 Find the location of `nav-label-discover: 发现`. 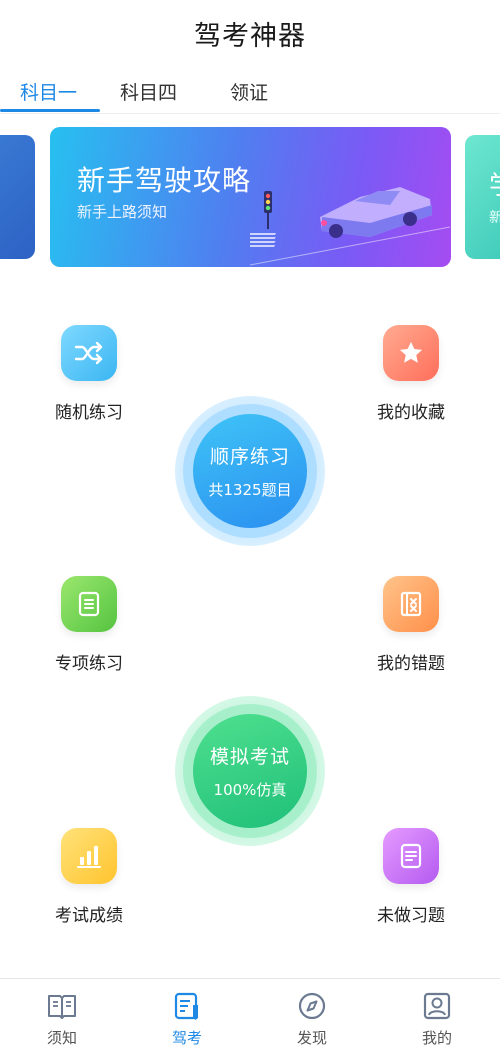

nav-label-discover: 发现 is located at coordinates (311, 1038).